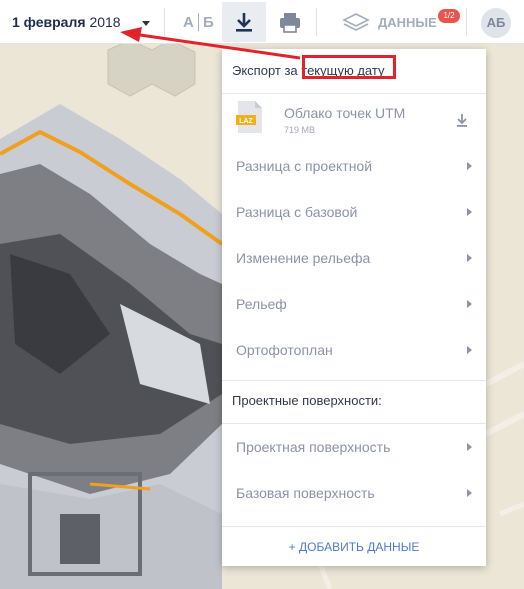 The image size is (524, 589). I want to click on download-button, so click(244, 22).